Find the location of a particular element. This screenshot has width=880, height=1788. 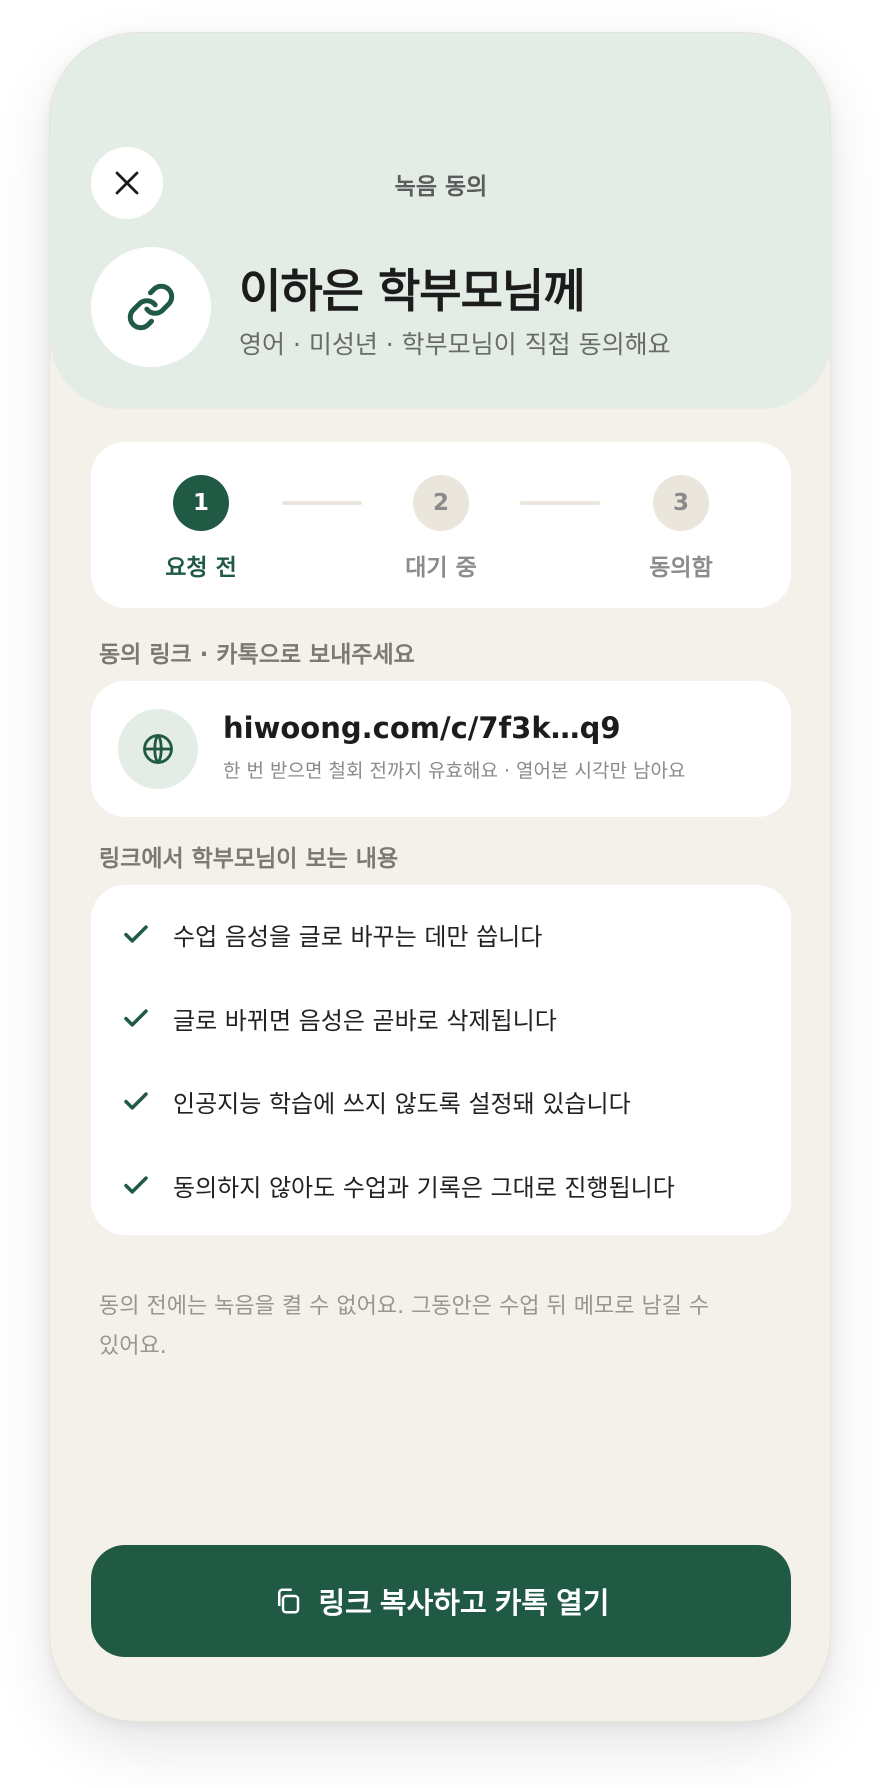

link-icon is located at coordinates (151, 307).